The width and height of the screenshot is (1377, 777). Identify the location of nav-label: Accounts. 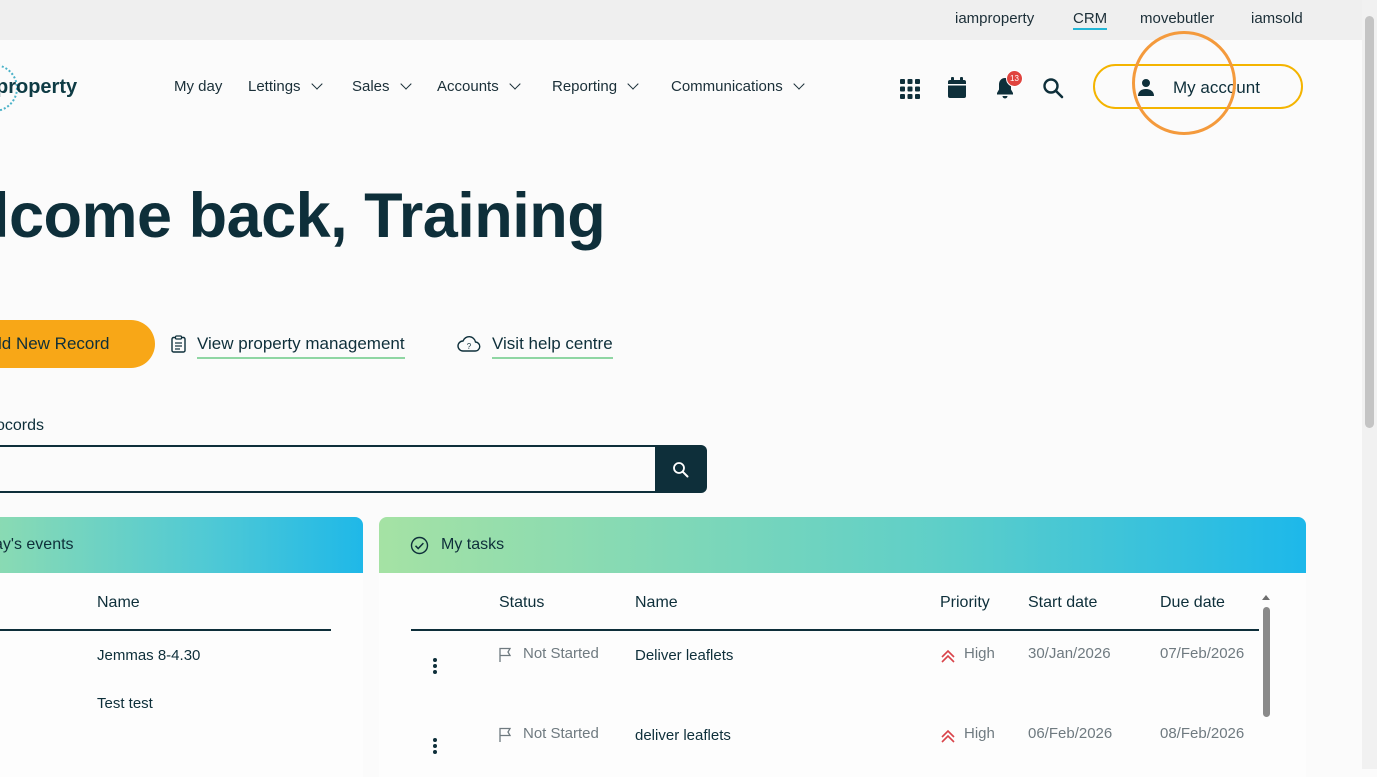
(468, 86).